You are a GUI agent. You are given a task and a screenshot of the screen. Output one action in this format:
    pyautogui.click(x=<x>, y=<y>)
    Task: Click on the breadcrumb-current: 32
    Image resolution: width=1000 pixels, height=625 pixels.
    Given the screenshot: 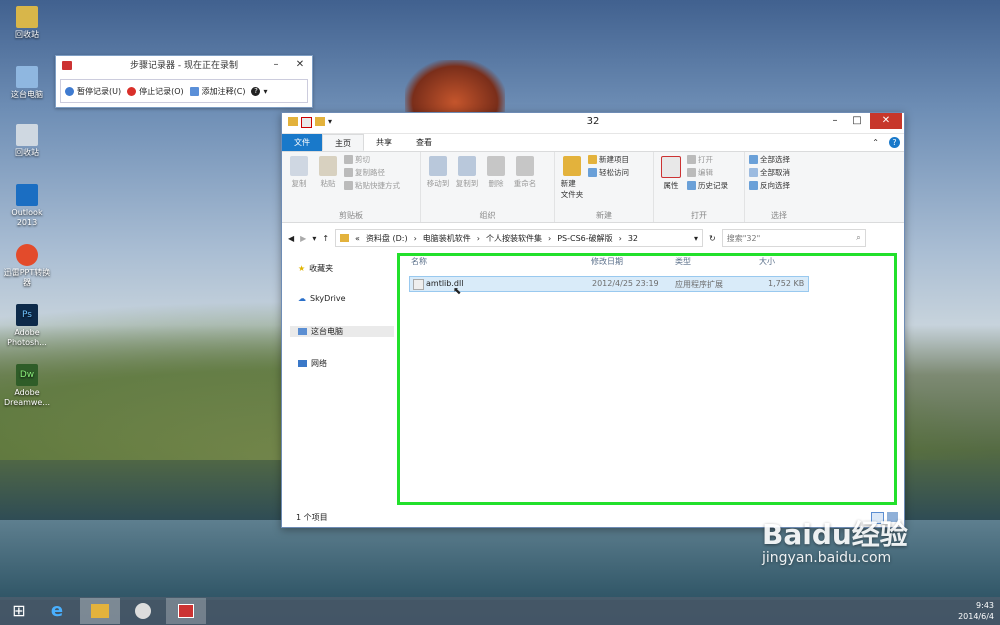 What is the action you would take?
    pyautogui.click(x=633, y=238)
    